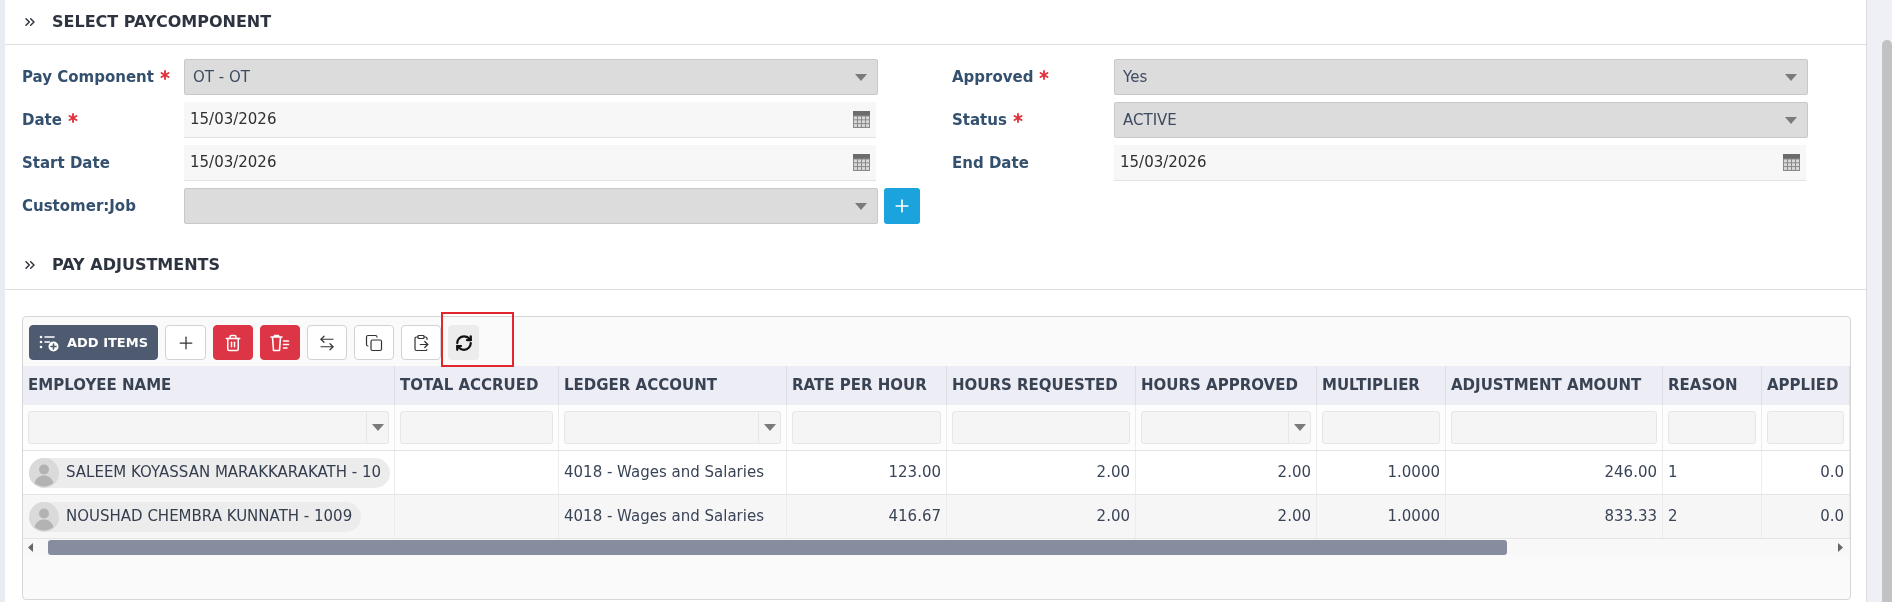 The image size is (1892, 602). I want to click on column-header: LEDGER ACCOUNT, so click(673, 385).